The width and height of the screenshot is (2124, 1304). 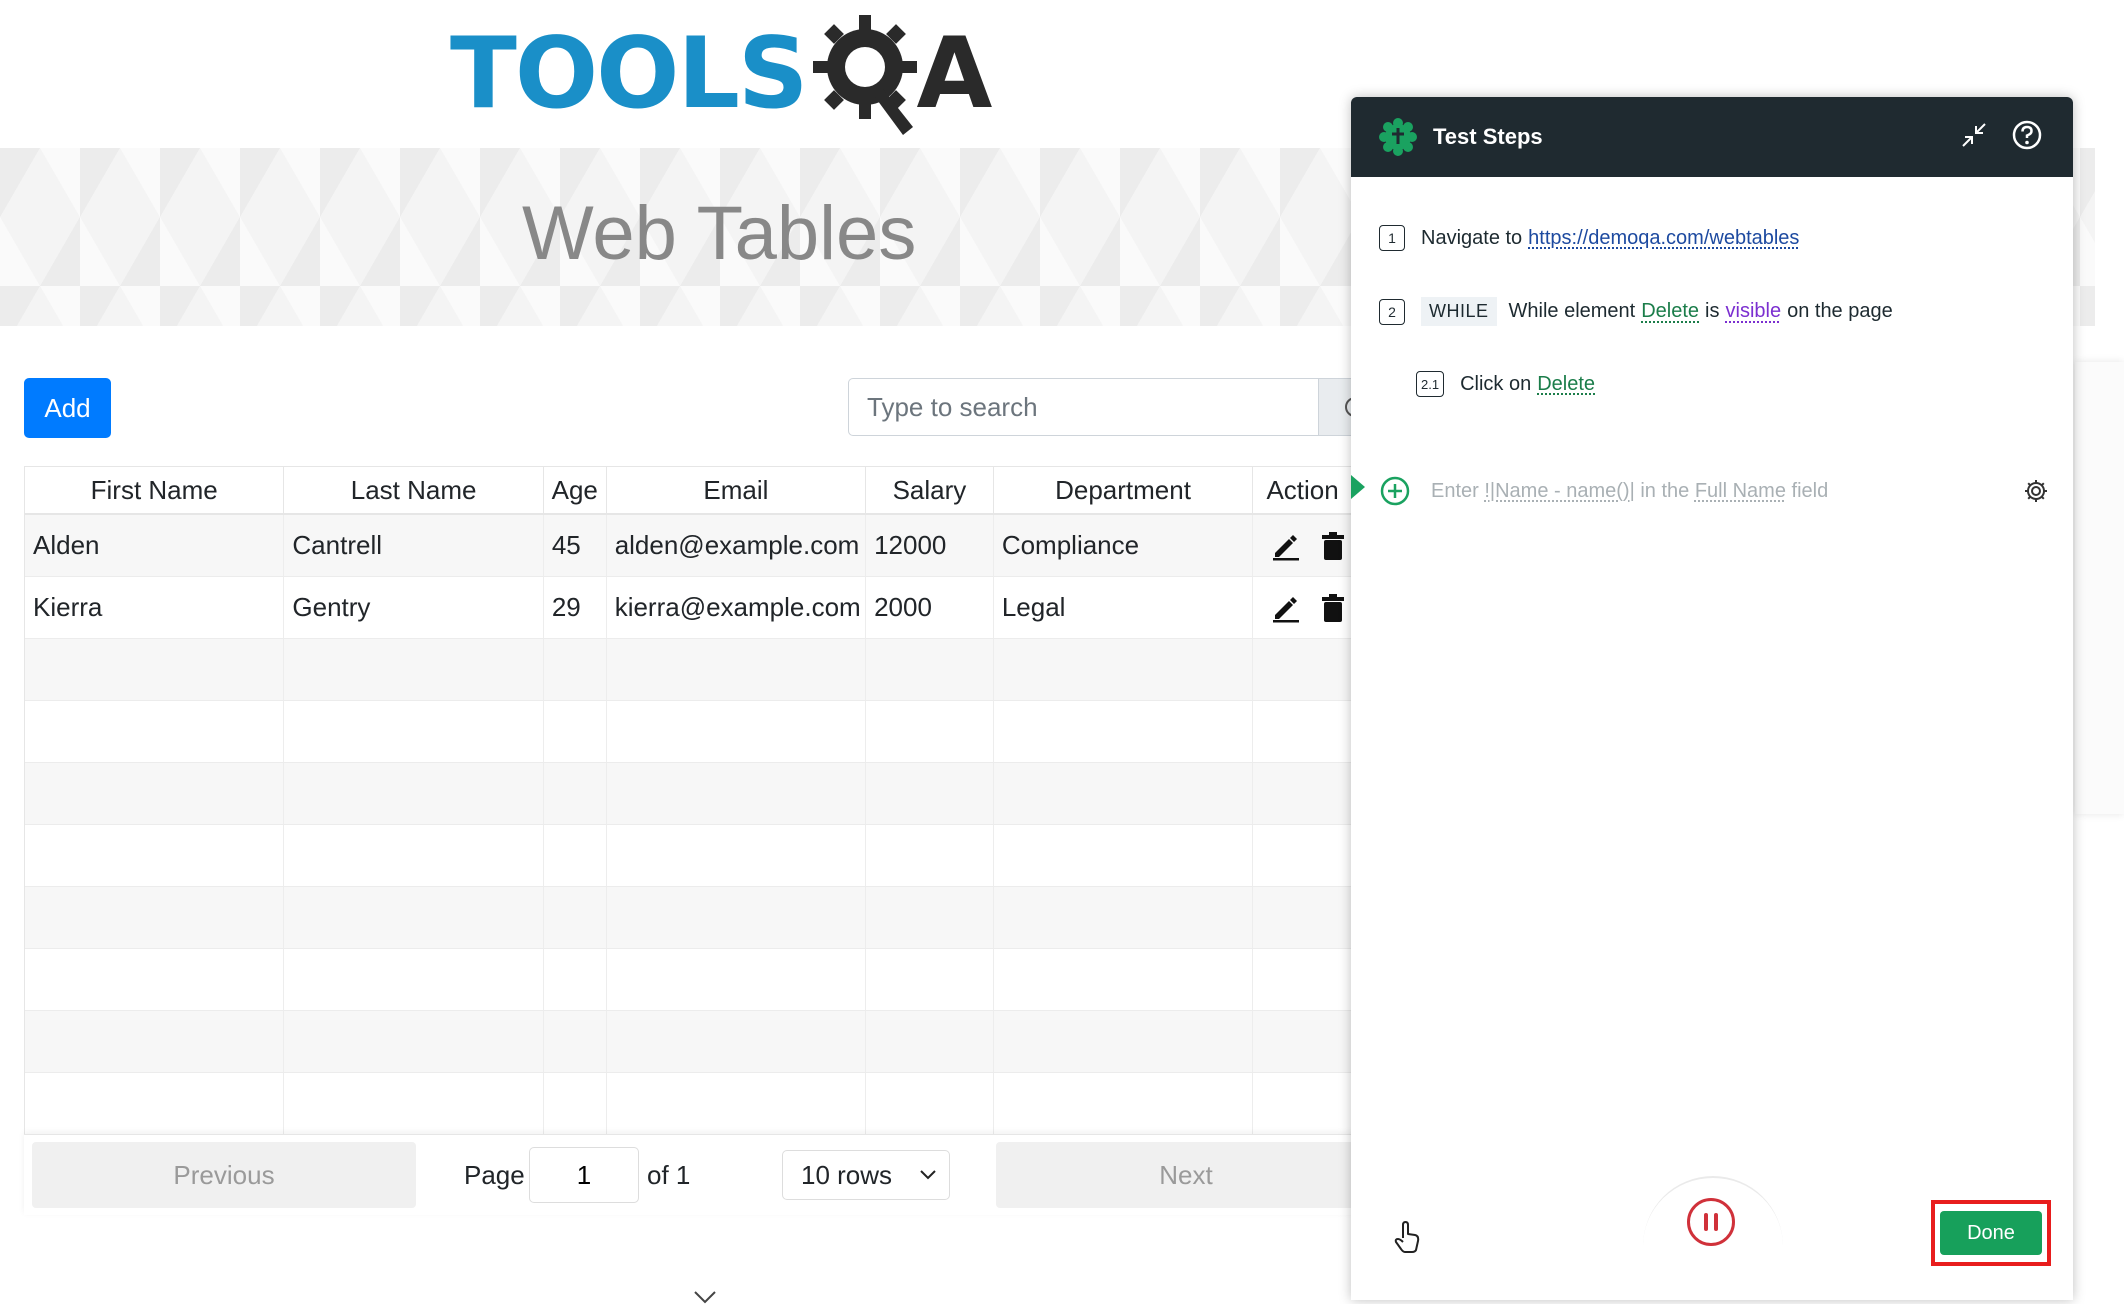 I want to click on step-url-link: https://demoqa.com/webtables, so click(x=1663, y=238).